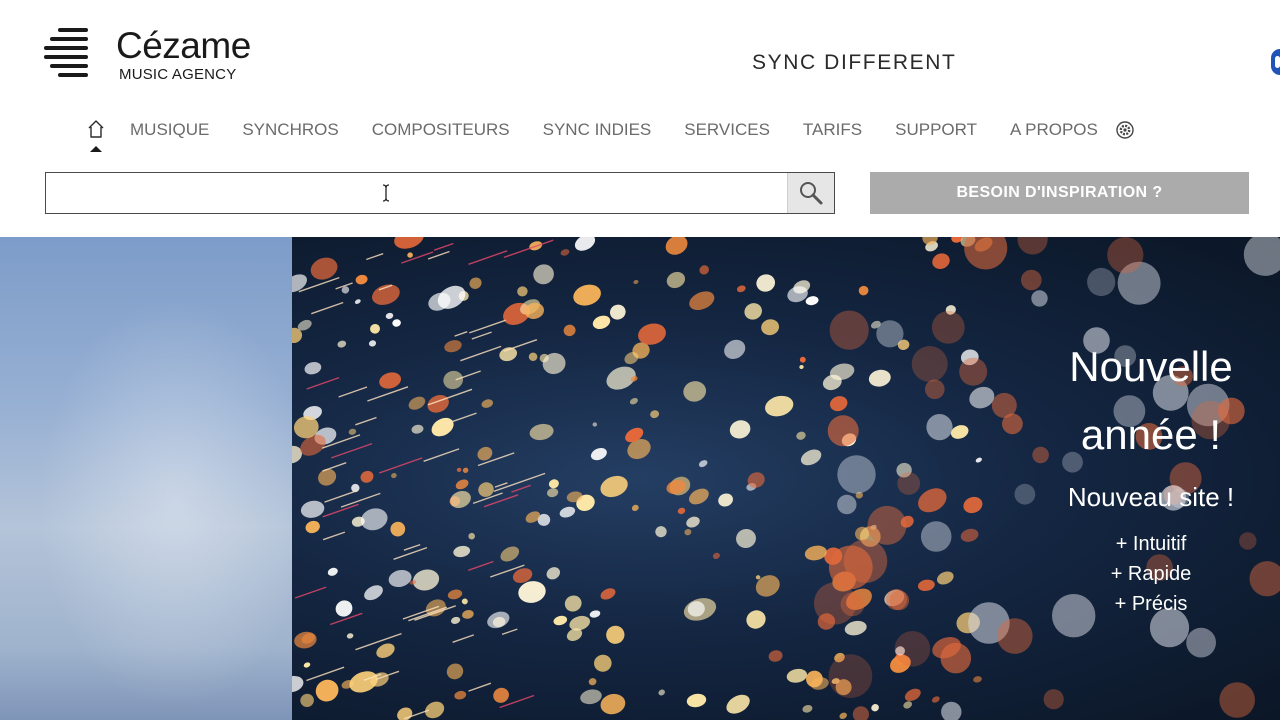 Image resolution: width=1280 pixels, height=720 pixels. I want to click on brand-logo: Cézame MUSIC AGENCY, so click(169, 56).